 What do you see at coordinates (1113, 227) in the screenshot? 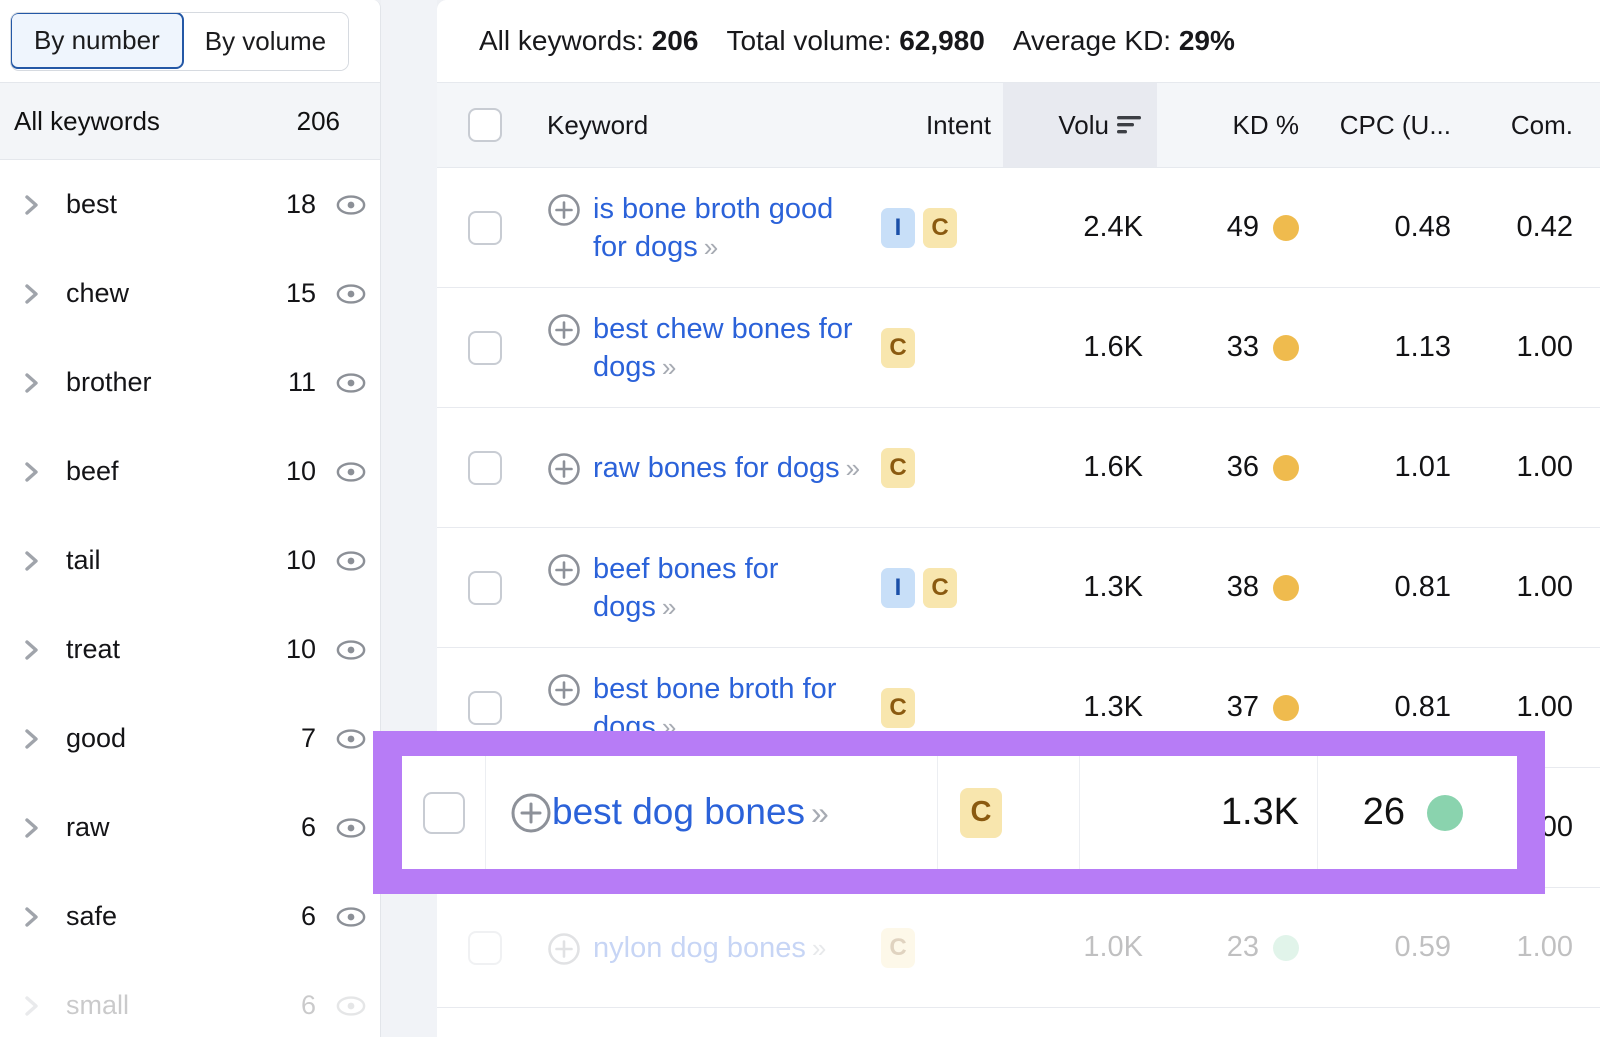
I see `volume-value: 2.4K` at bounding box center [1113, 227].